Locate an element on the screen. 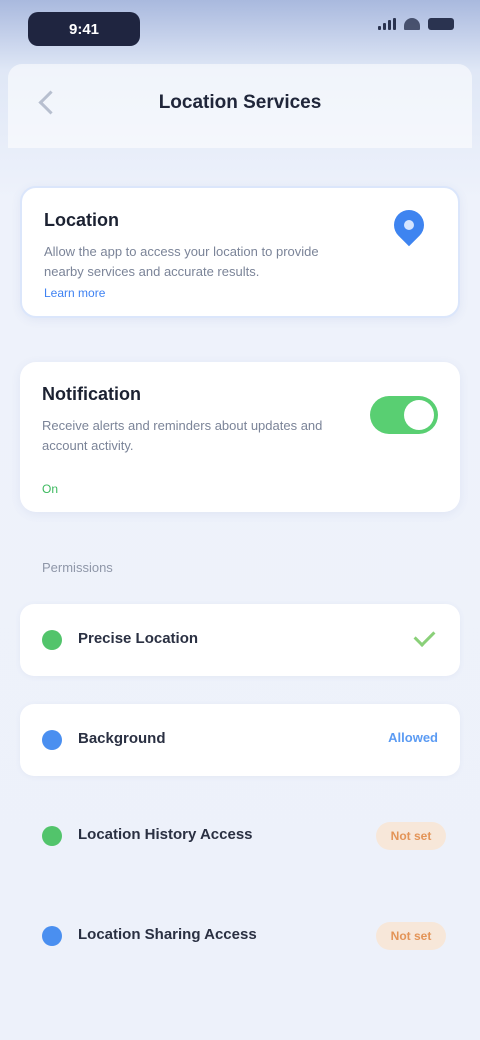  permission-row-location-sharing: Location Sharing Access Not set is located at coordinates (240, 936).